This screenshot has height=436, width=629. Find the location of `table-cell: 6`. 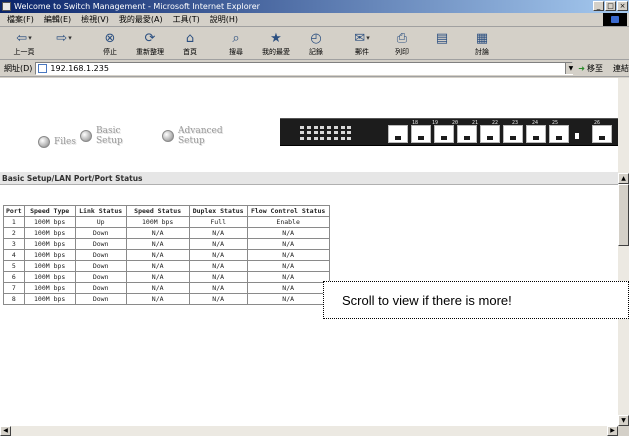

table-cell: 6 is located at coordinates (14, 277).